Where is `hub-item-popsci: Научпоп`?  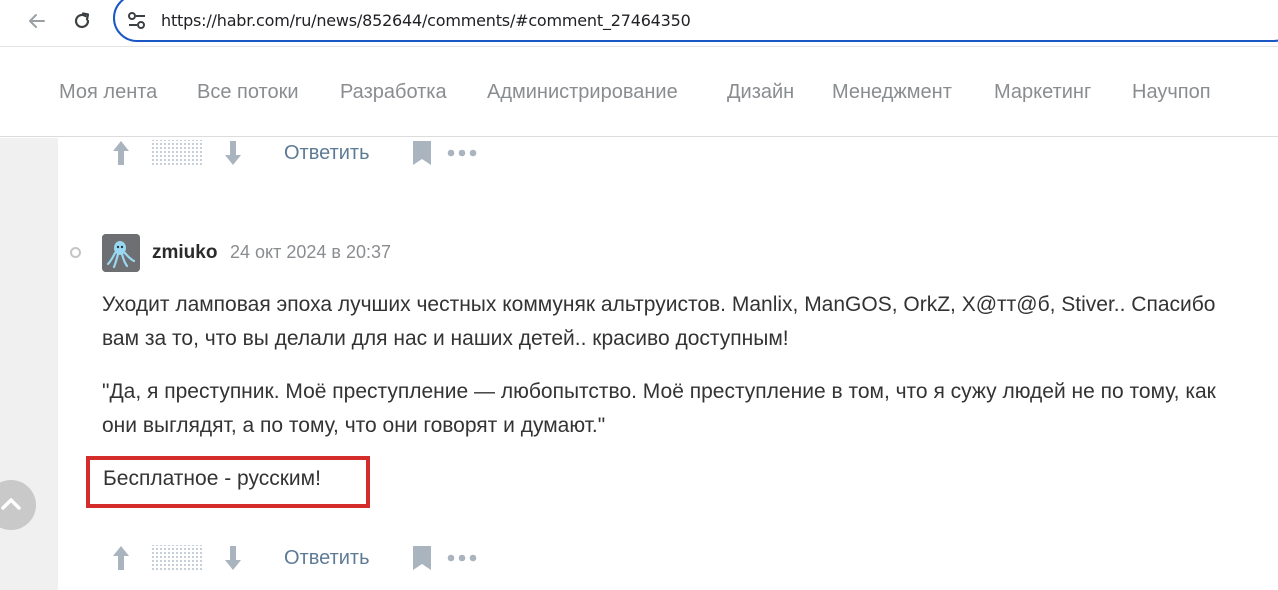
hub-item-popsci: Научпоп is located at coordinates (1171, 92).